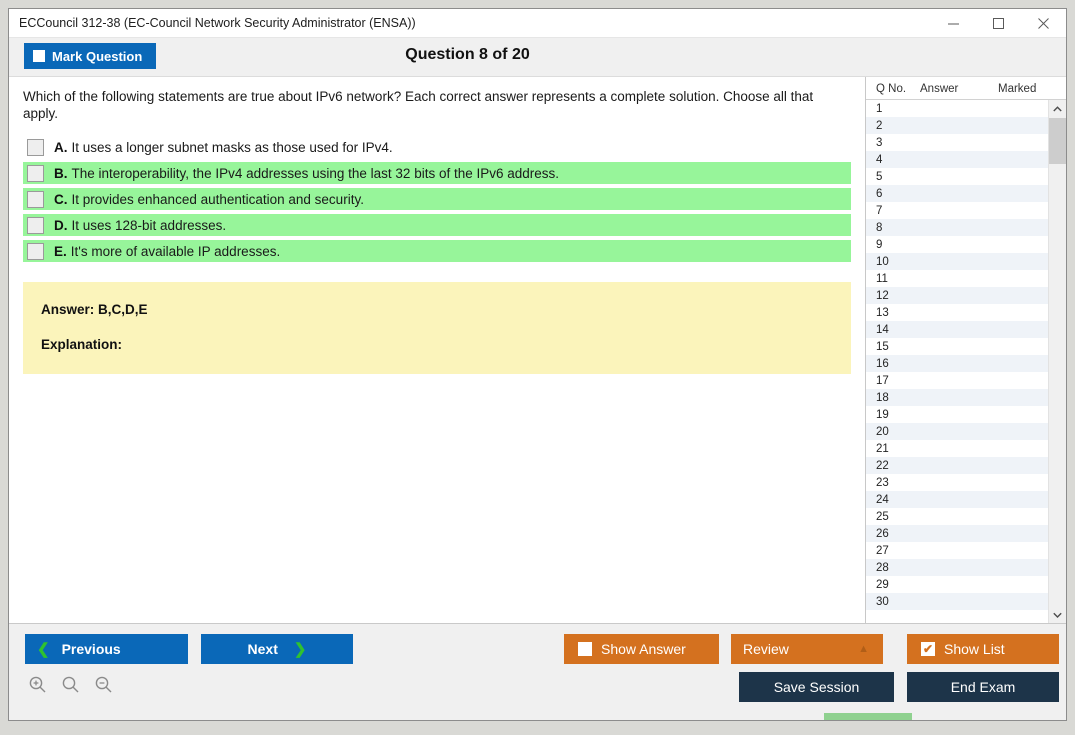  Describe the element at coordinates (957, 125) in the screenshot. I see `question-list-row: 2` at that location.